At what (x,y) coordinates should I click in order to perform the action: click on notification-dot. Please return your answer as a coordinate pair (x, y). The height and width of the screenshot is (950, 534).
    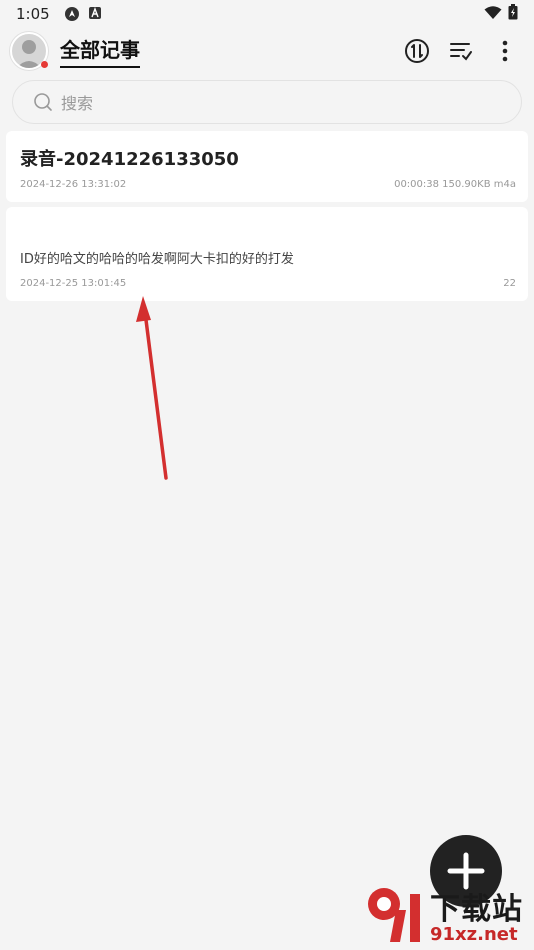
    Looking at the image, I should click on (44, 64).